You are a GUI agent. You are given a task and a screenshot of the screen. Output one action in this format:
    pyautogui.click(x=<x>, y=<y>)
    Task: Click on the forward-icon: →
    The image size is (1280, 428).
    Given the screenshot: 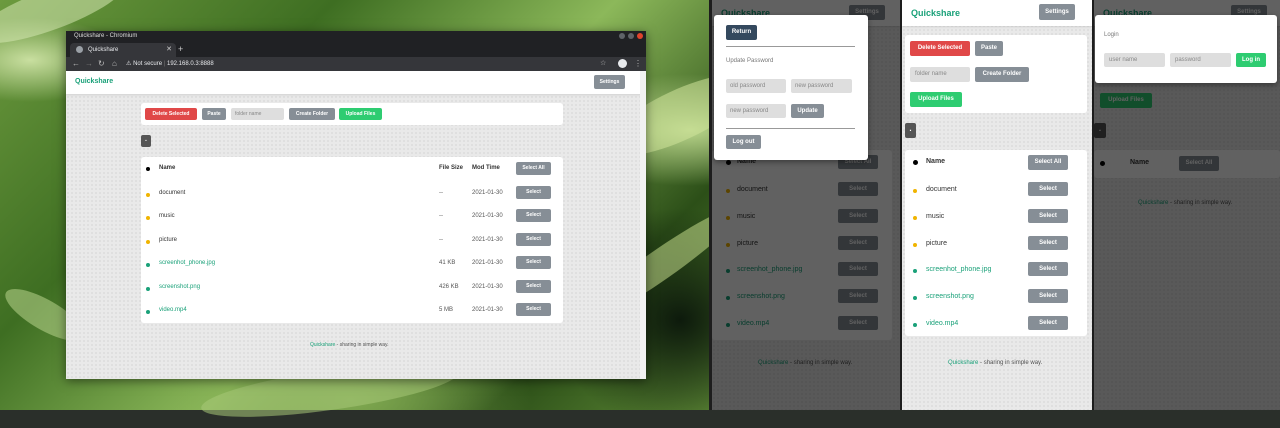 What is the action you would take?
    pyautogui.click(x=89, y=64)
    